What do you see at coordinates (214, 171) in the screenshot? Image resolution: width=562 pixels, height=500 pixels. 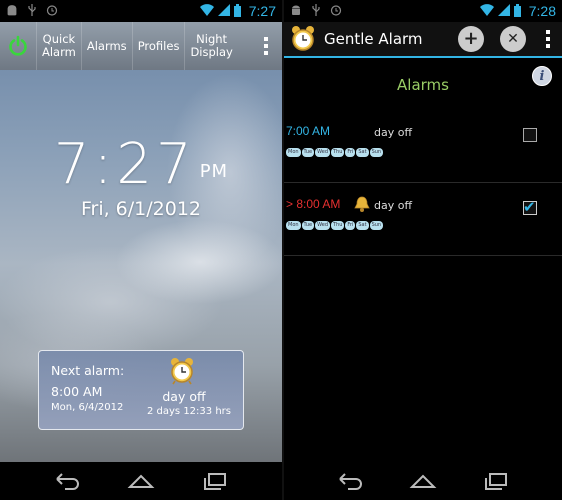 I see `clock-ampm: PM` at bounding box center [214, 171].